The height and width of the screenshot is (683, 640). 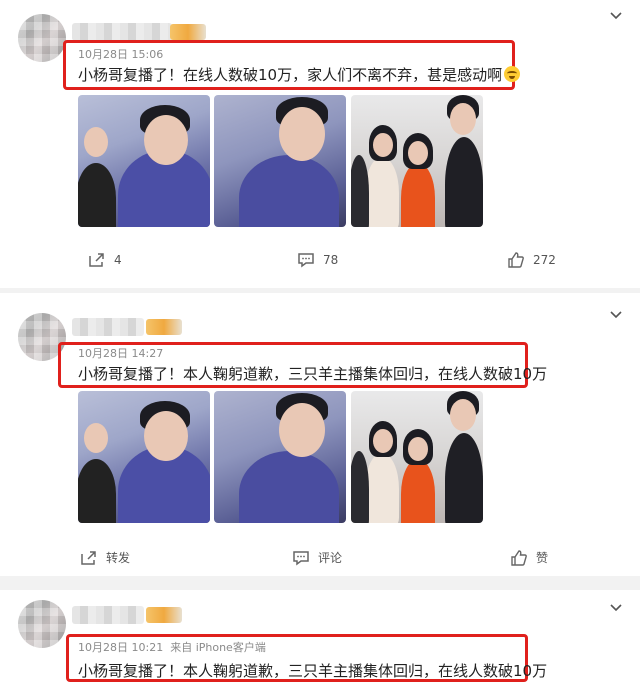 I want to click on repost-button: 转发, so click(x=105, y=557).